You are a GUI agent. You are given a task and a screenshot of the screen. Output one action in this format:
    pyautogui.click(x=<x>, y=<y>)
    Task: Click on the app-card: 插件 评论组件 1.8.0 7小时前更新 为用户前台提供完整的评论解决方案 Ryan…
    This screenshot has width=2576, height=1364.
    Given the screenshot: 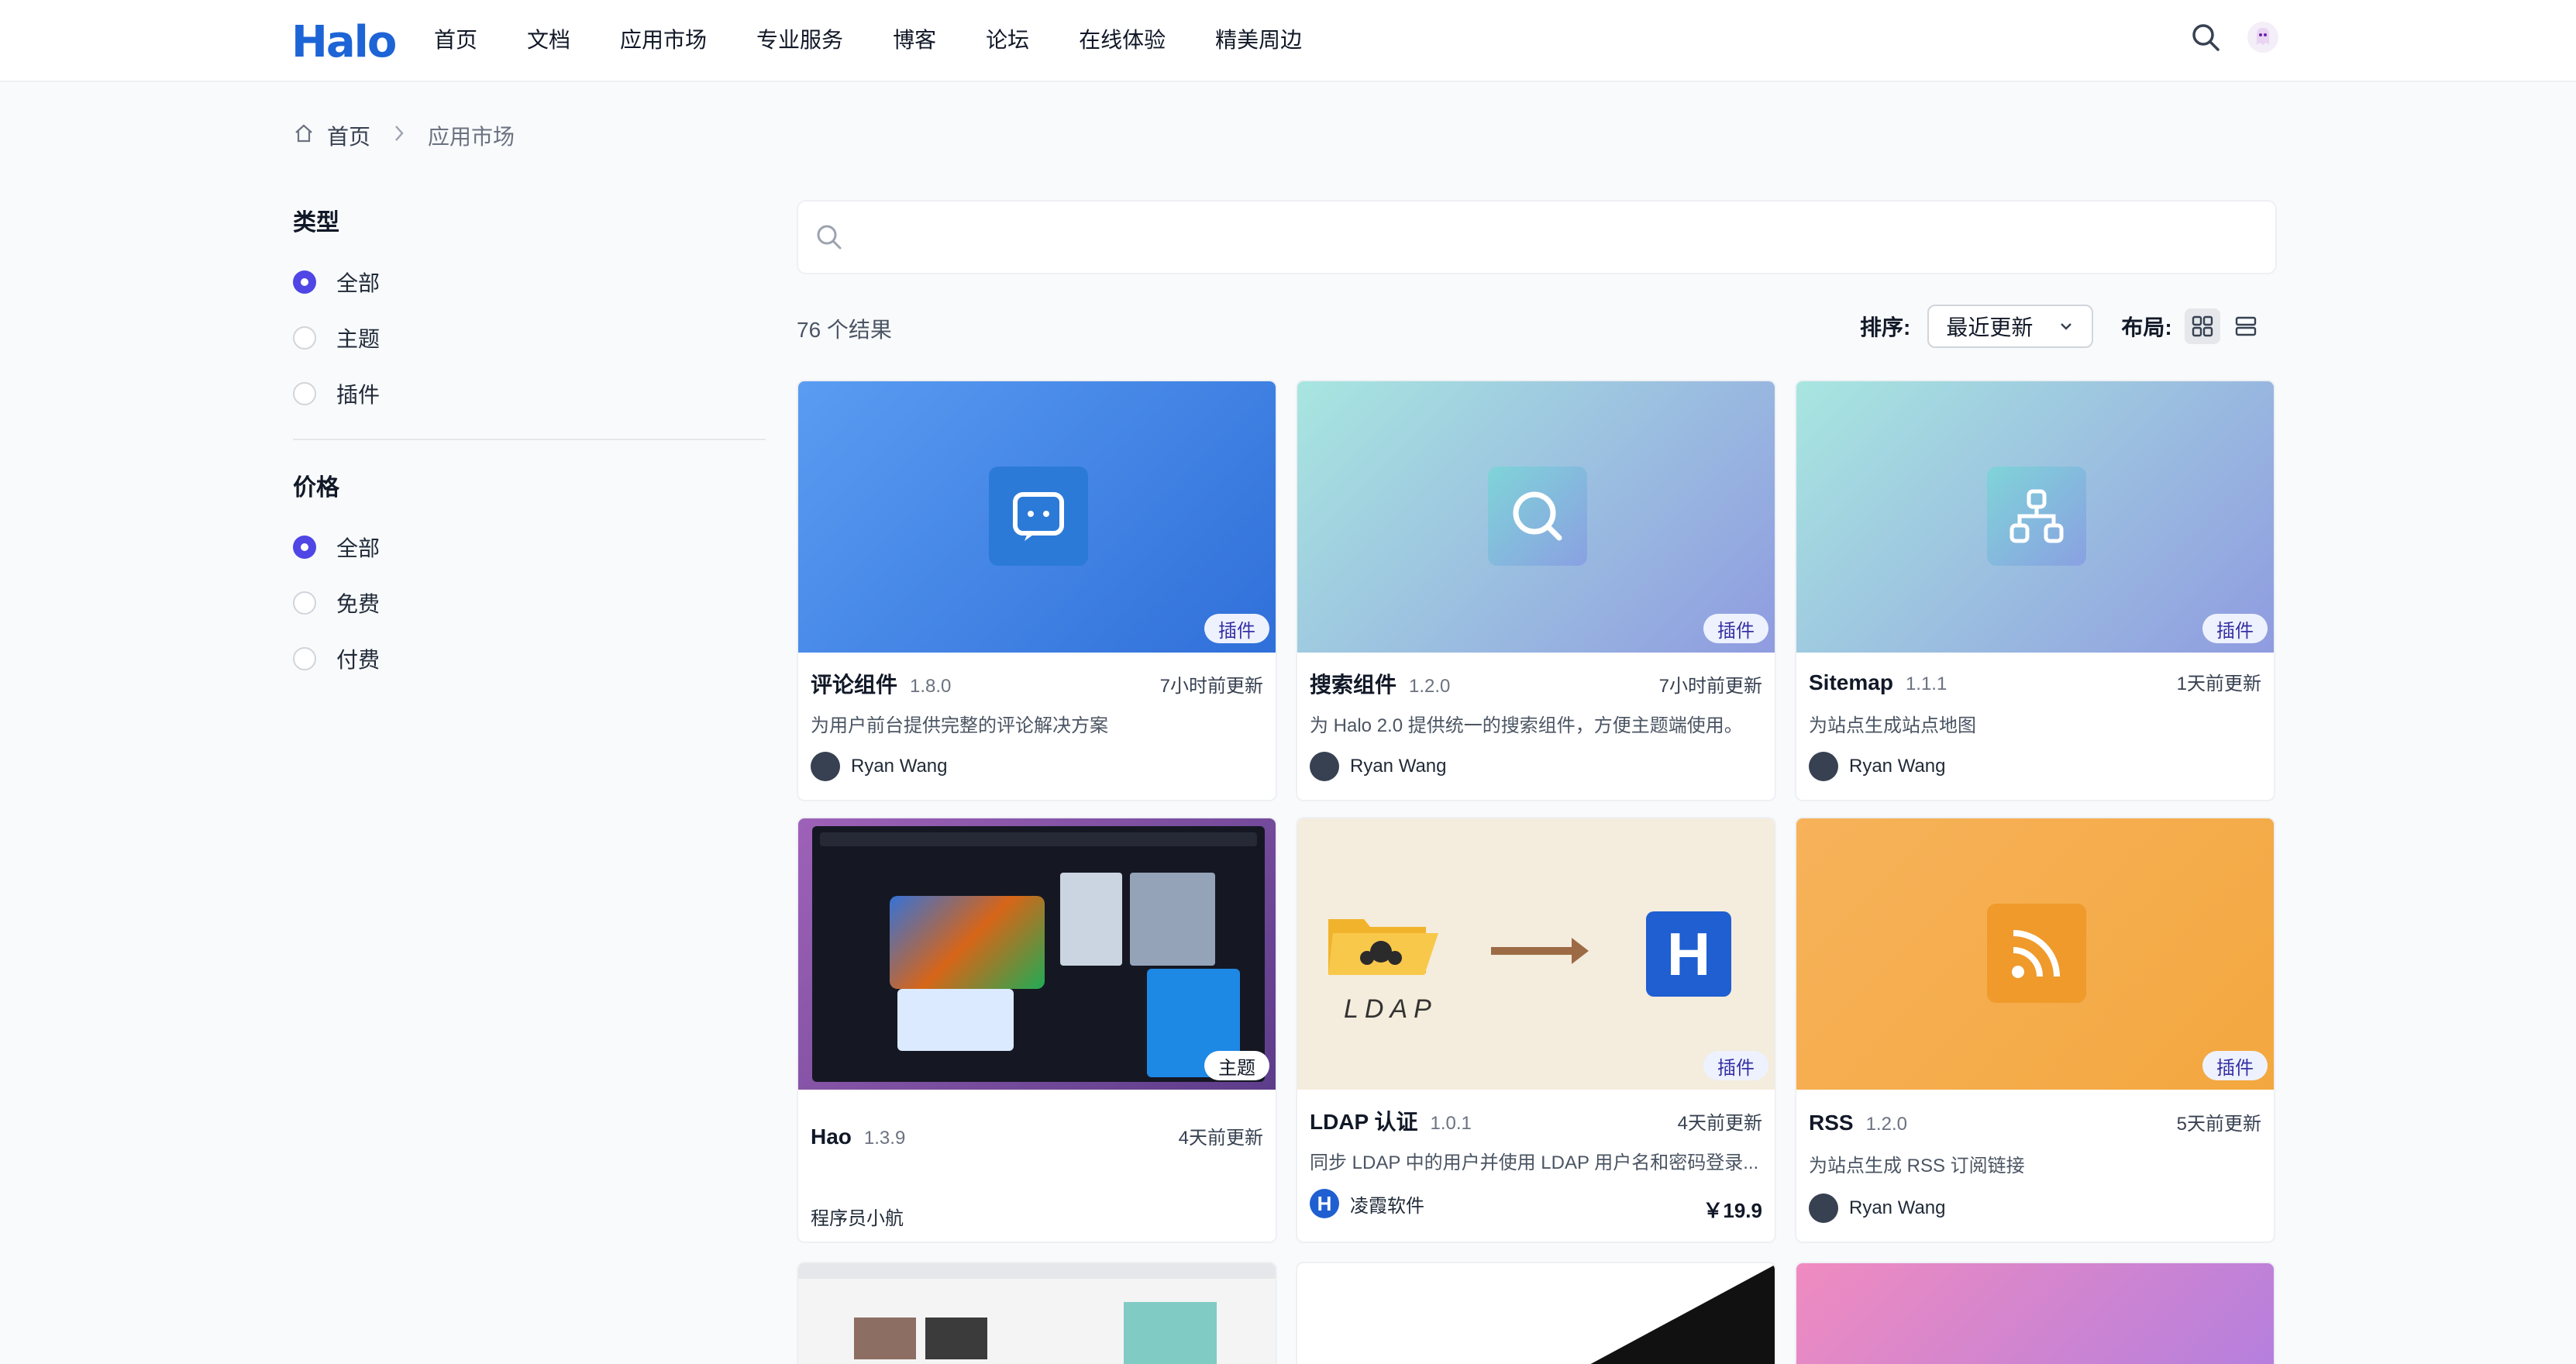 What is the action you would take?
    pyautogui.click(x=1037, y=590)
    